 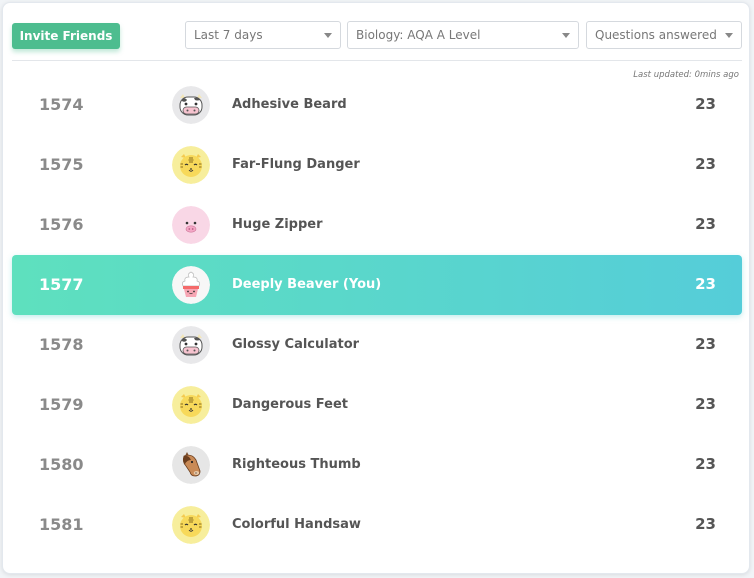 What do you see at coordinates (277, 224) in the screenshot?
I see `player-name: Huge Zipper` at bounding box center [277, 224].